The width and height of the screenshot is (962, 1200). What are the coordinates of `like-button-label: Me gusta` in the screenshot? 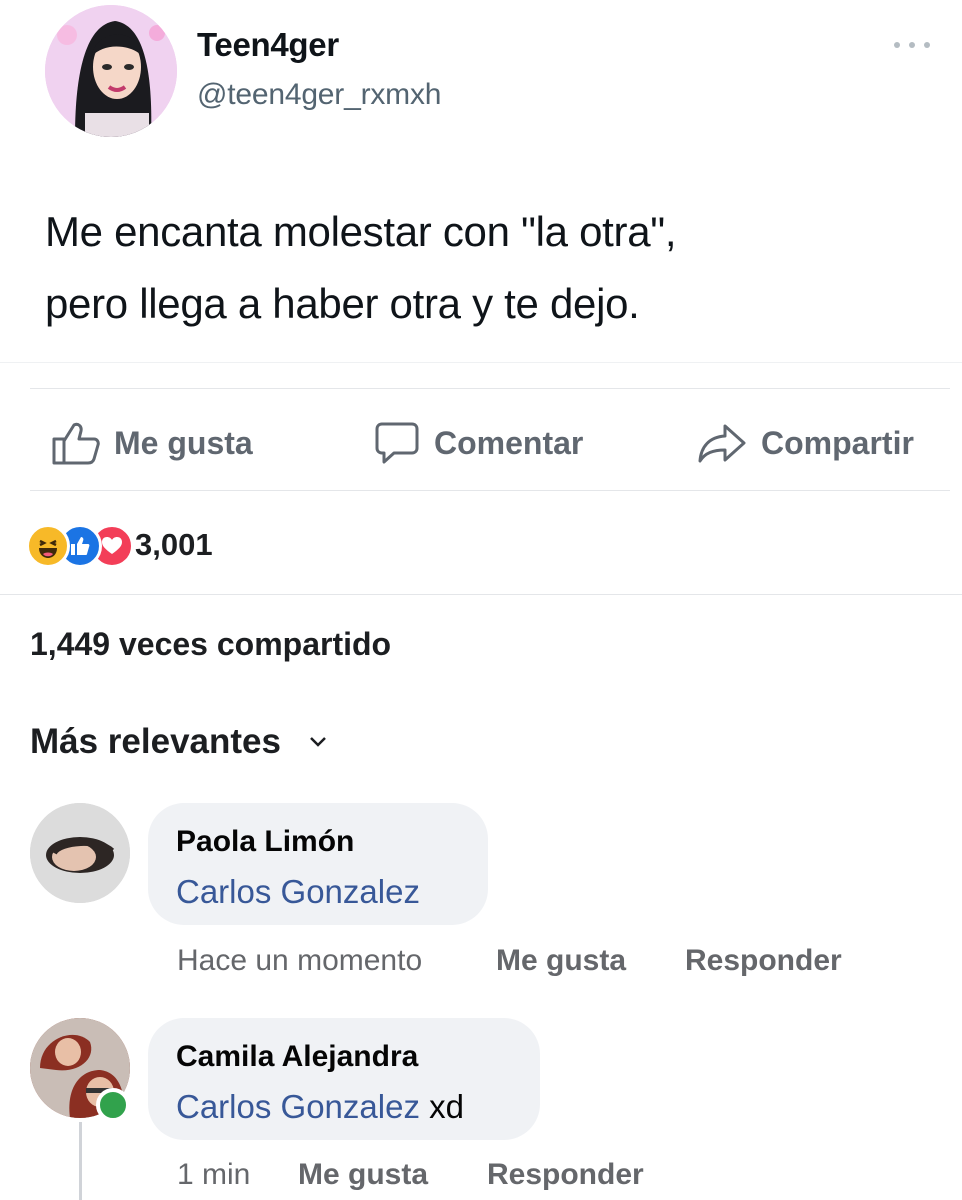 It's located at (183, 442).